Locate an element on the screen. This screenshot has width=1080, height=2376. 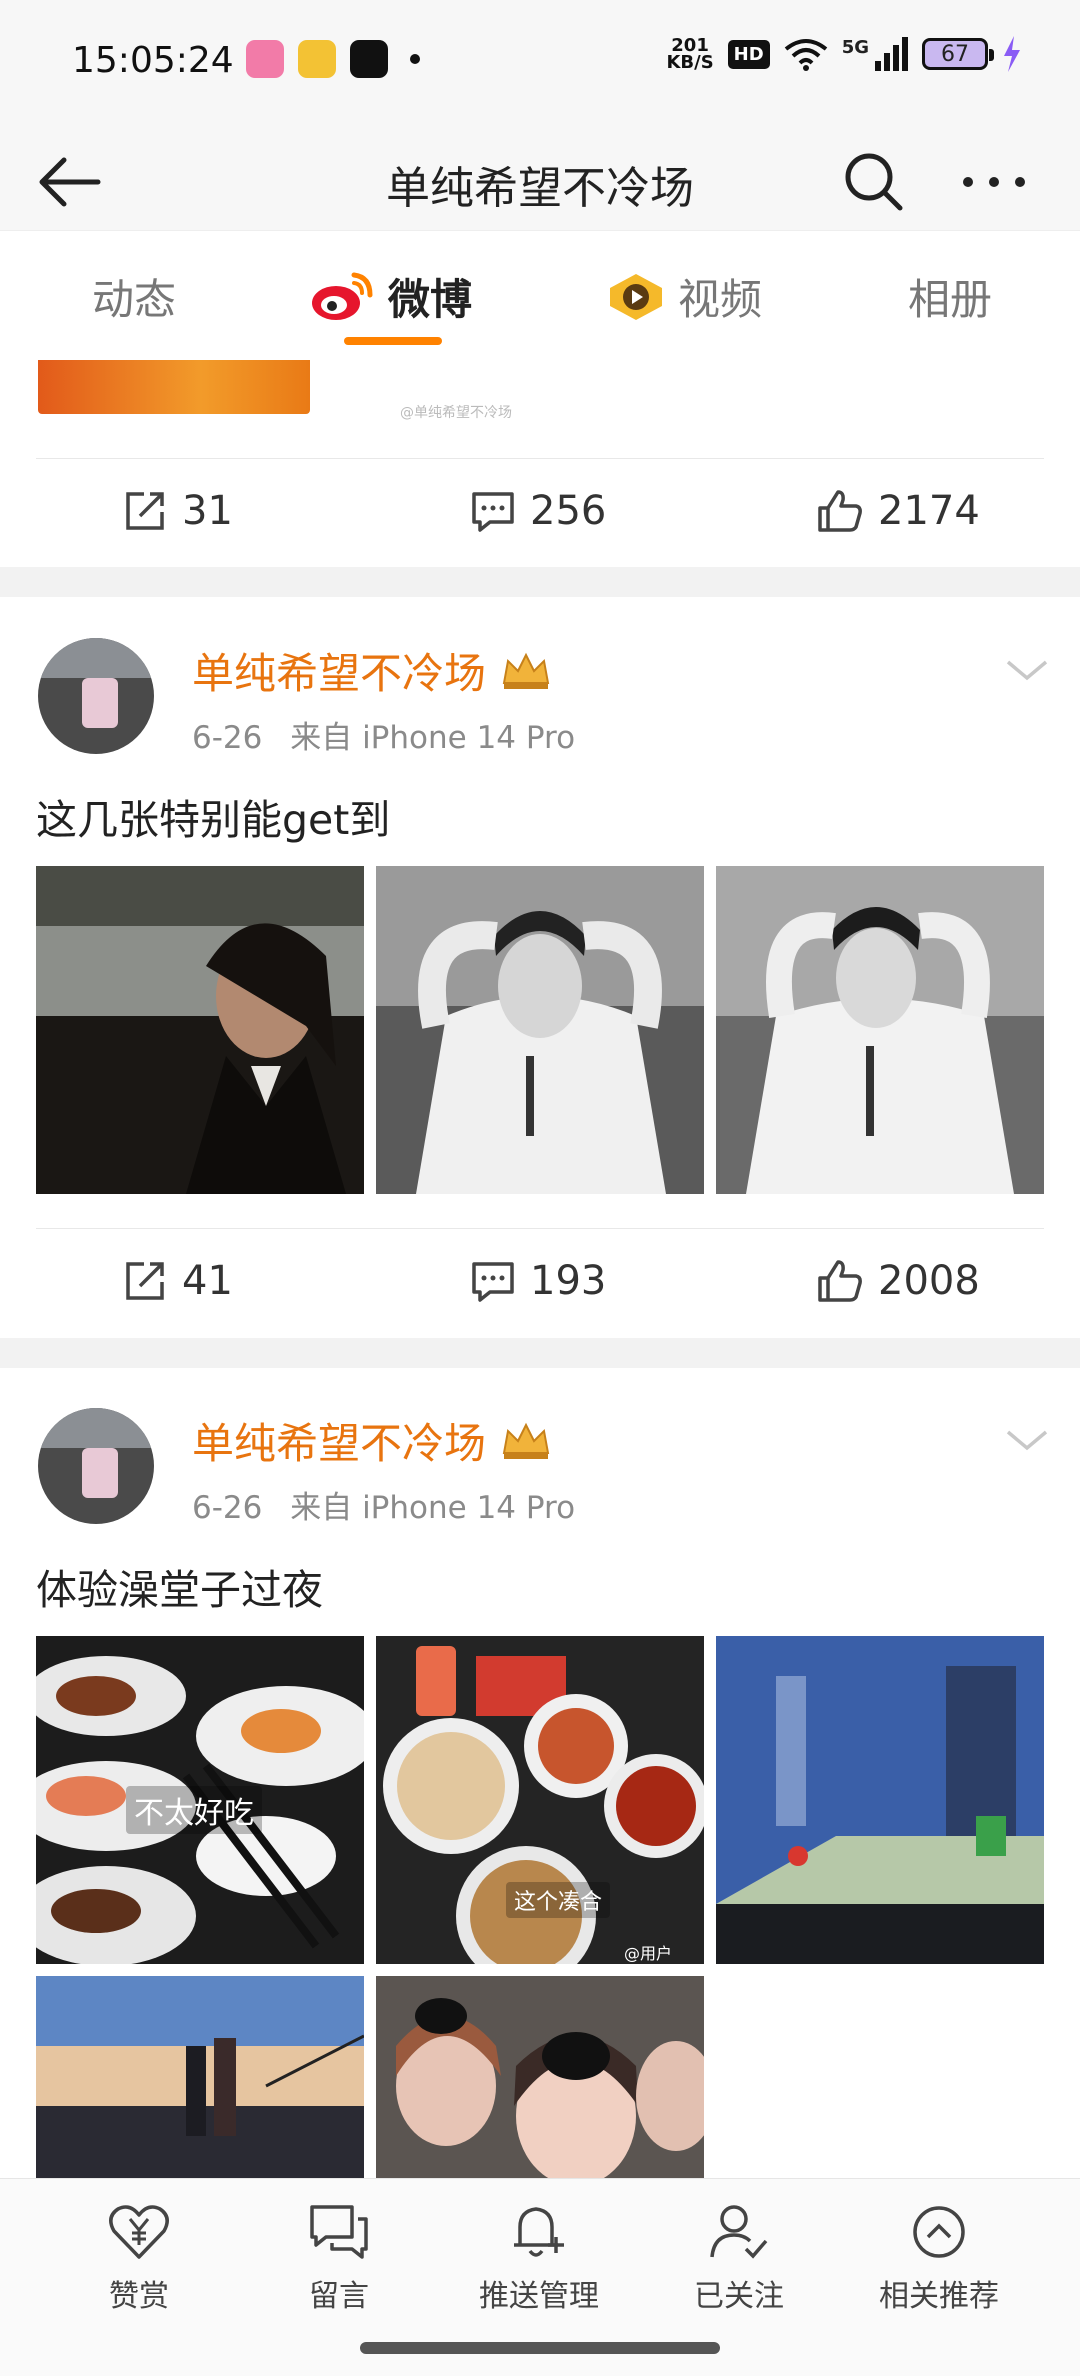
user-check-icon is located at coordinates (739, 2232).